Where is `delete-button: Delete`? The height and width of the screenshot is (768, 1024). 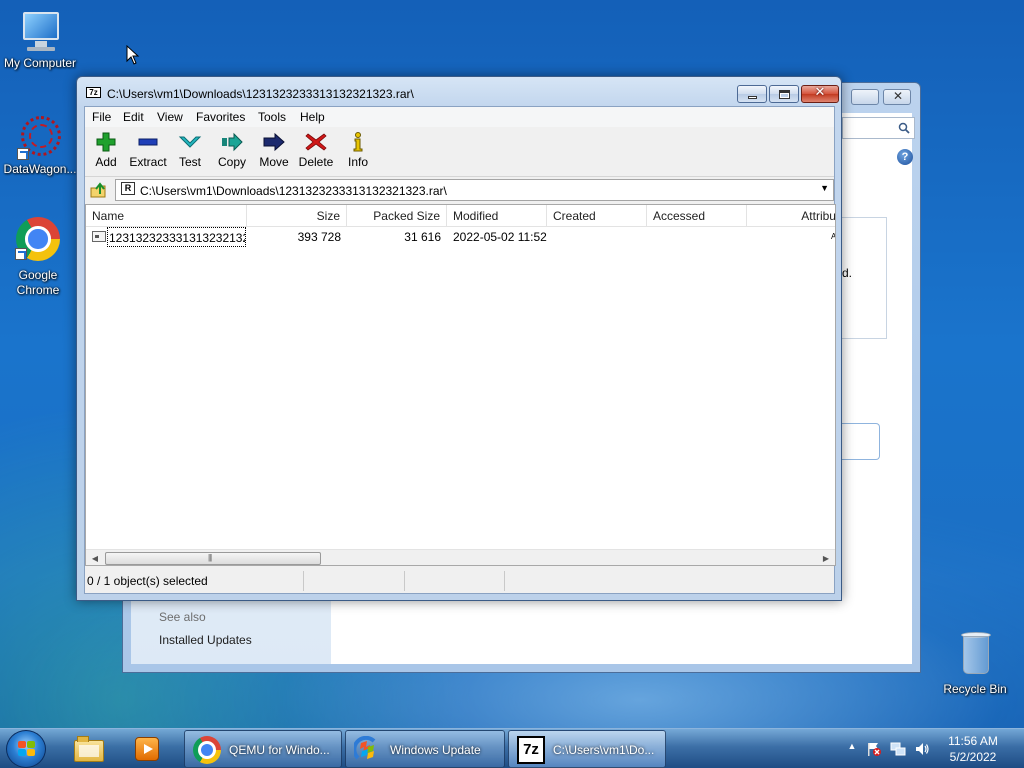 delete-button: Delete is located at coordinates (316, 152).